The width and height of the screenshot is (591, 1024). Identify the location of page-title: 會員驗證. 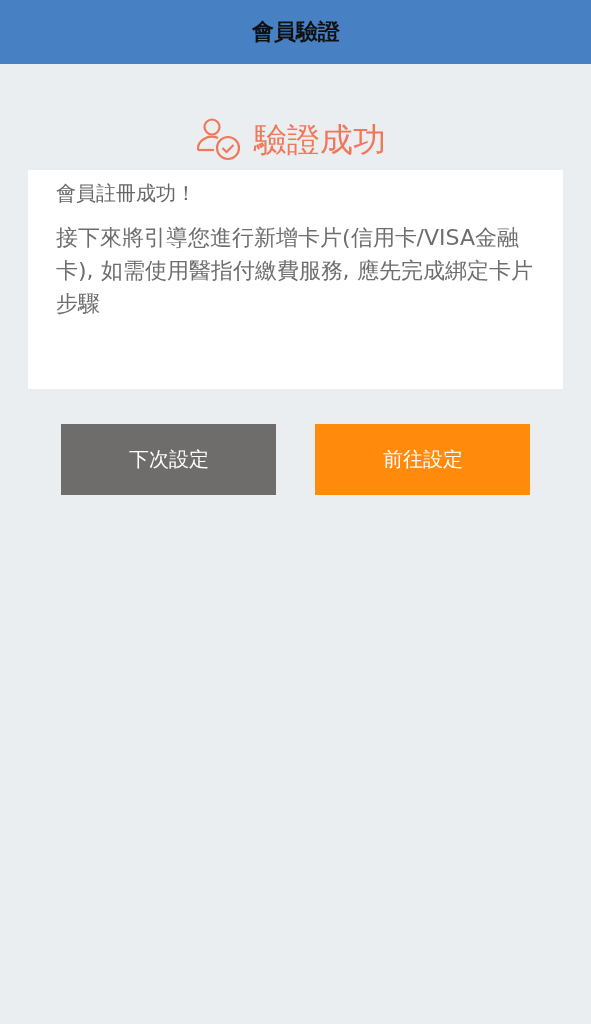
(295, 32).